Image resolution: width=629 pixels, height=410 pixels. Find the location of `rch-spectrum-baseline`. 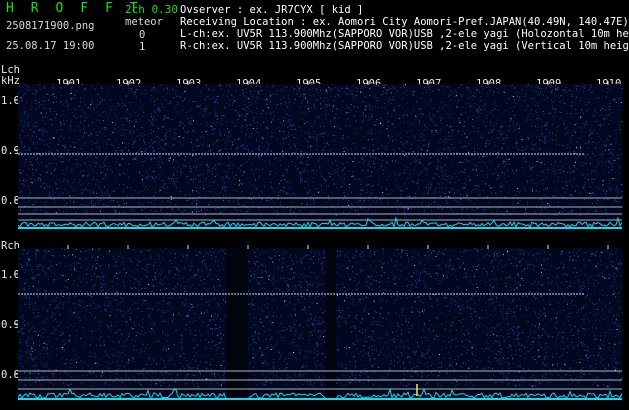

rch-spectrum-baseline is located at coordinates (320, 399).